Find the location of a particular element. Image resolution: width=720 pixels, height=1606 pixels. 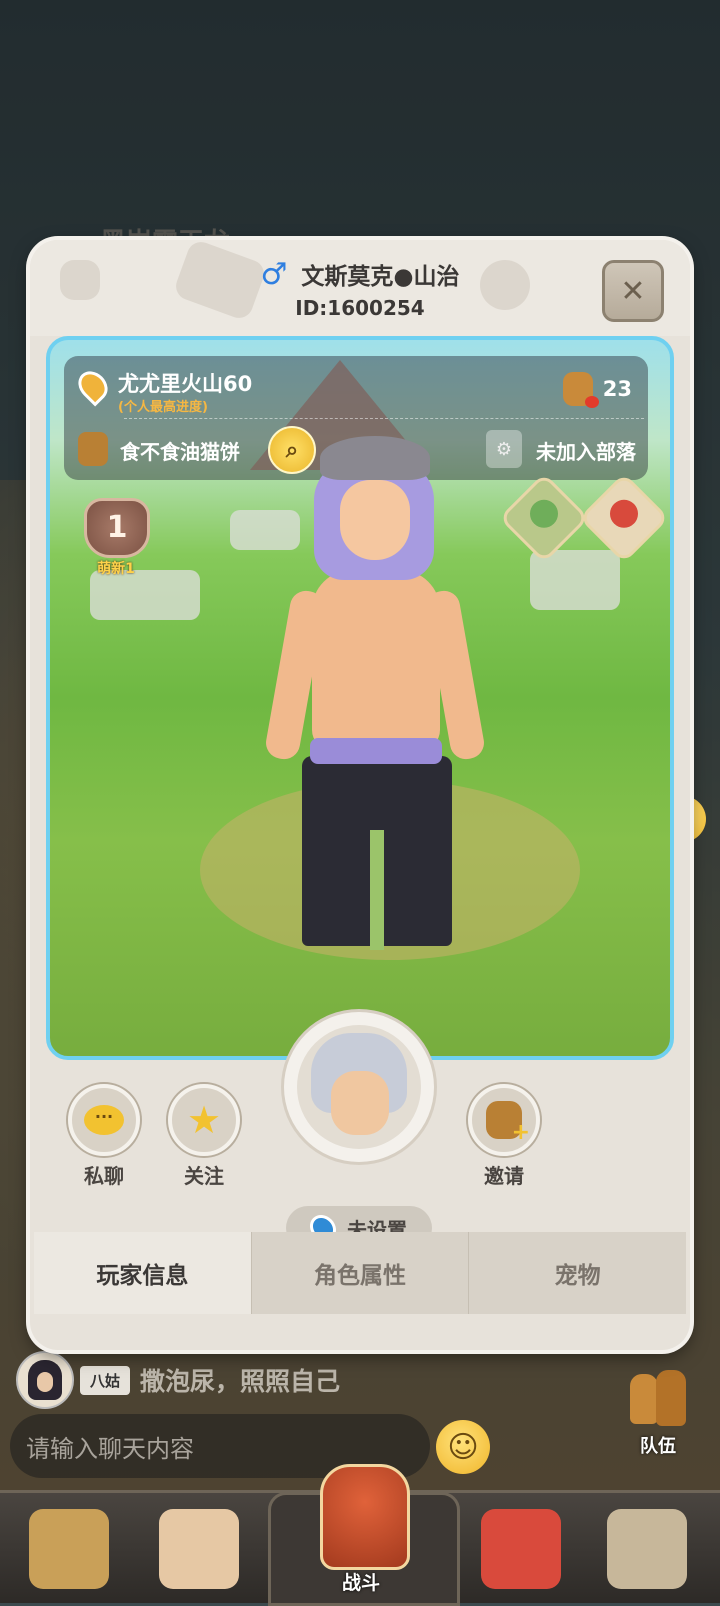

location-text: 尤尤里火山60 is located at coordinates (185, 384).